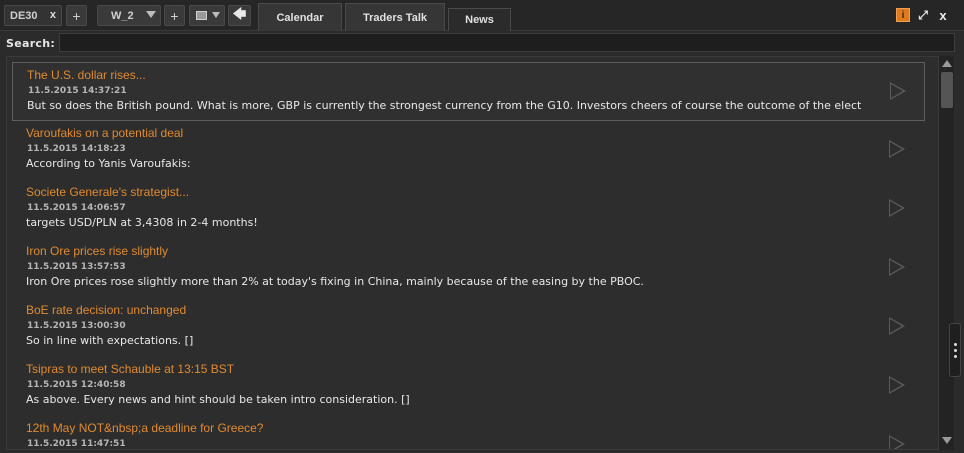 Image resolution: width=964 pixels, height=453 pixels. Describe the element at coordinates (76, 149) in the screenshot. I see `news-timestamp: 11.5.2015 14:18:23` at that location.